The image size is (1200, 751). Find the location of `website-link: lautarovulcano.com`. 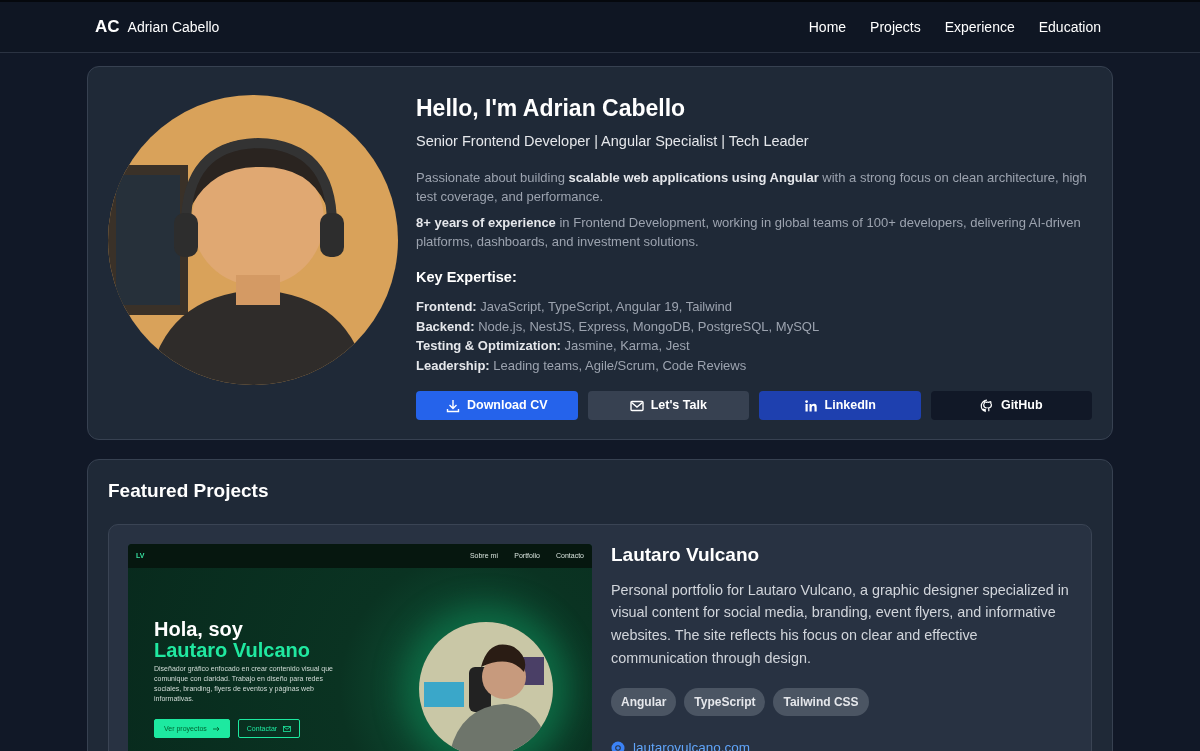

website-link: lautarovulcano.com is located at coordinates (692, 744).